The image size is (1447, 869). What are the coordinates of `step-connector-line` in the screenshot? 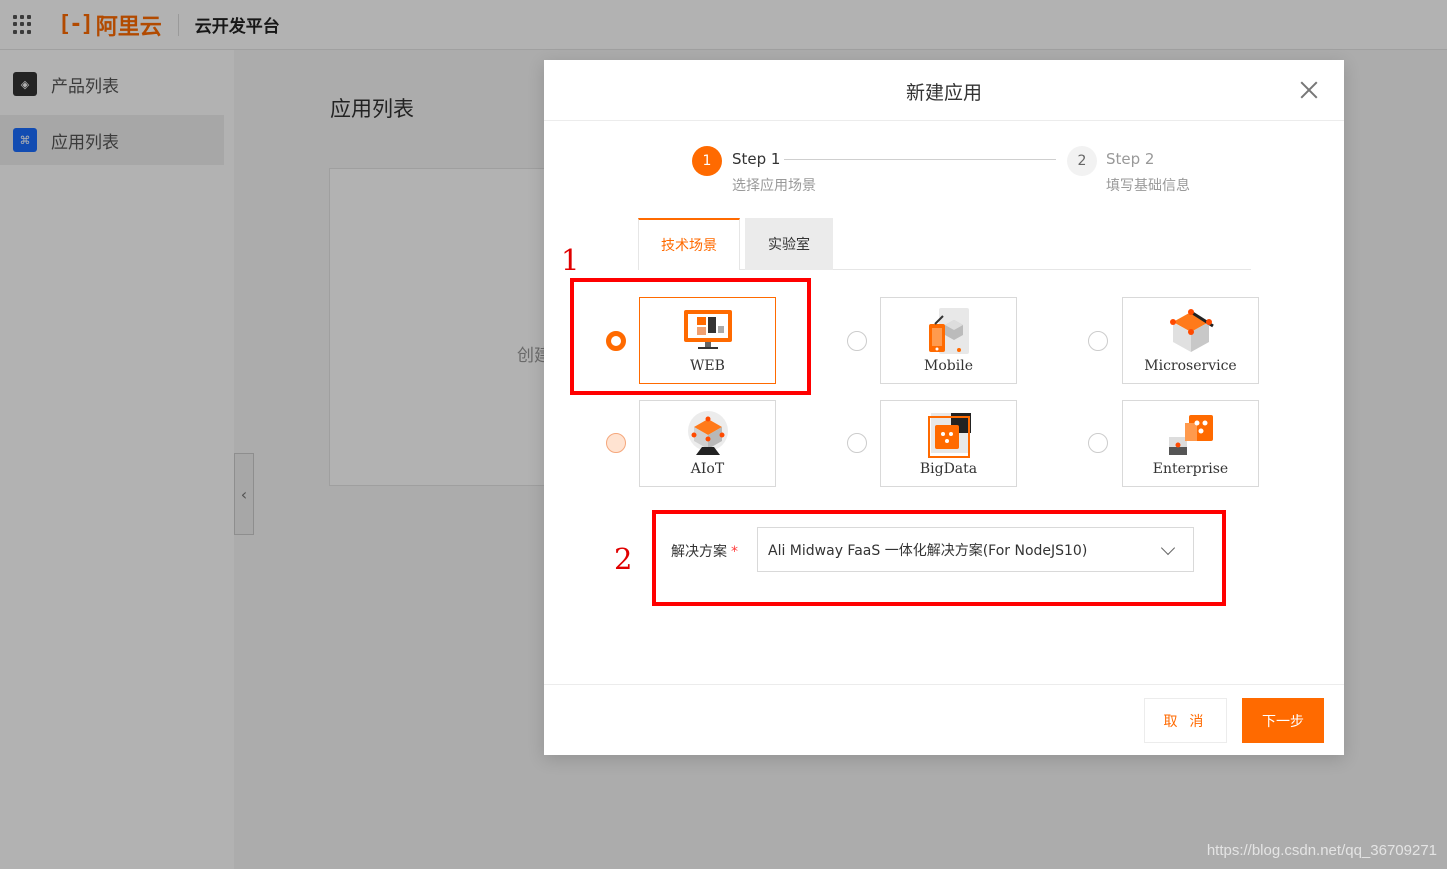 It's located at (920, 159).